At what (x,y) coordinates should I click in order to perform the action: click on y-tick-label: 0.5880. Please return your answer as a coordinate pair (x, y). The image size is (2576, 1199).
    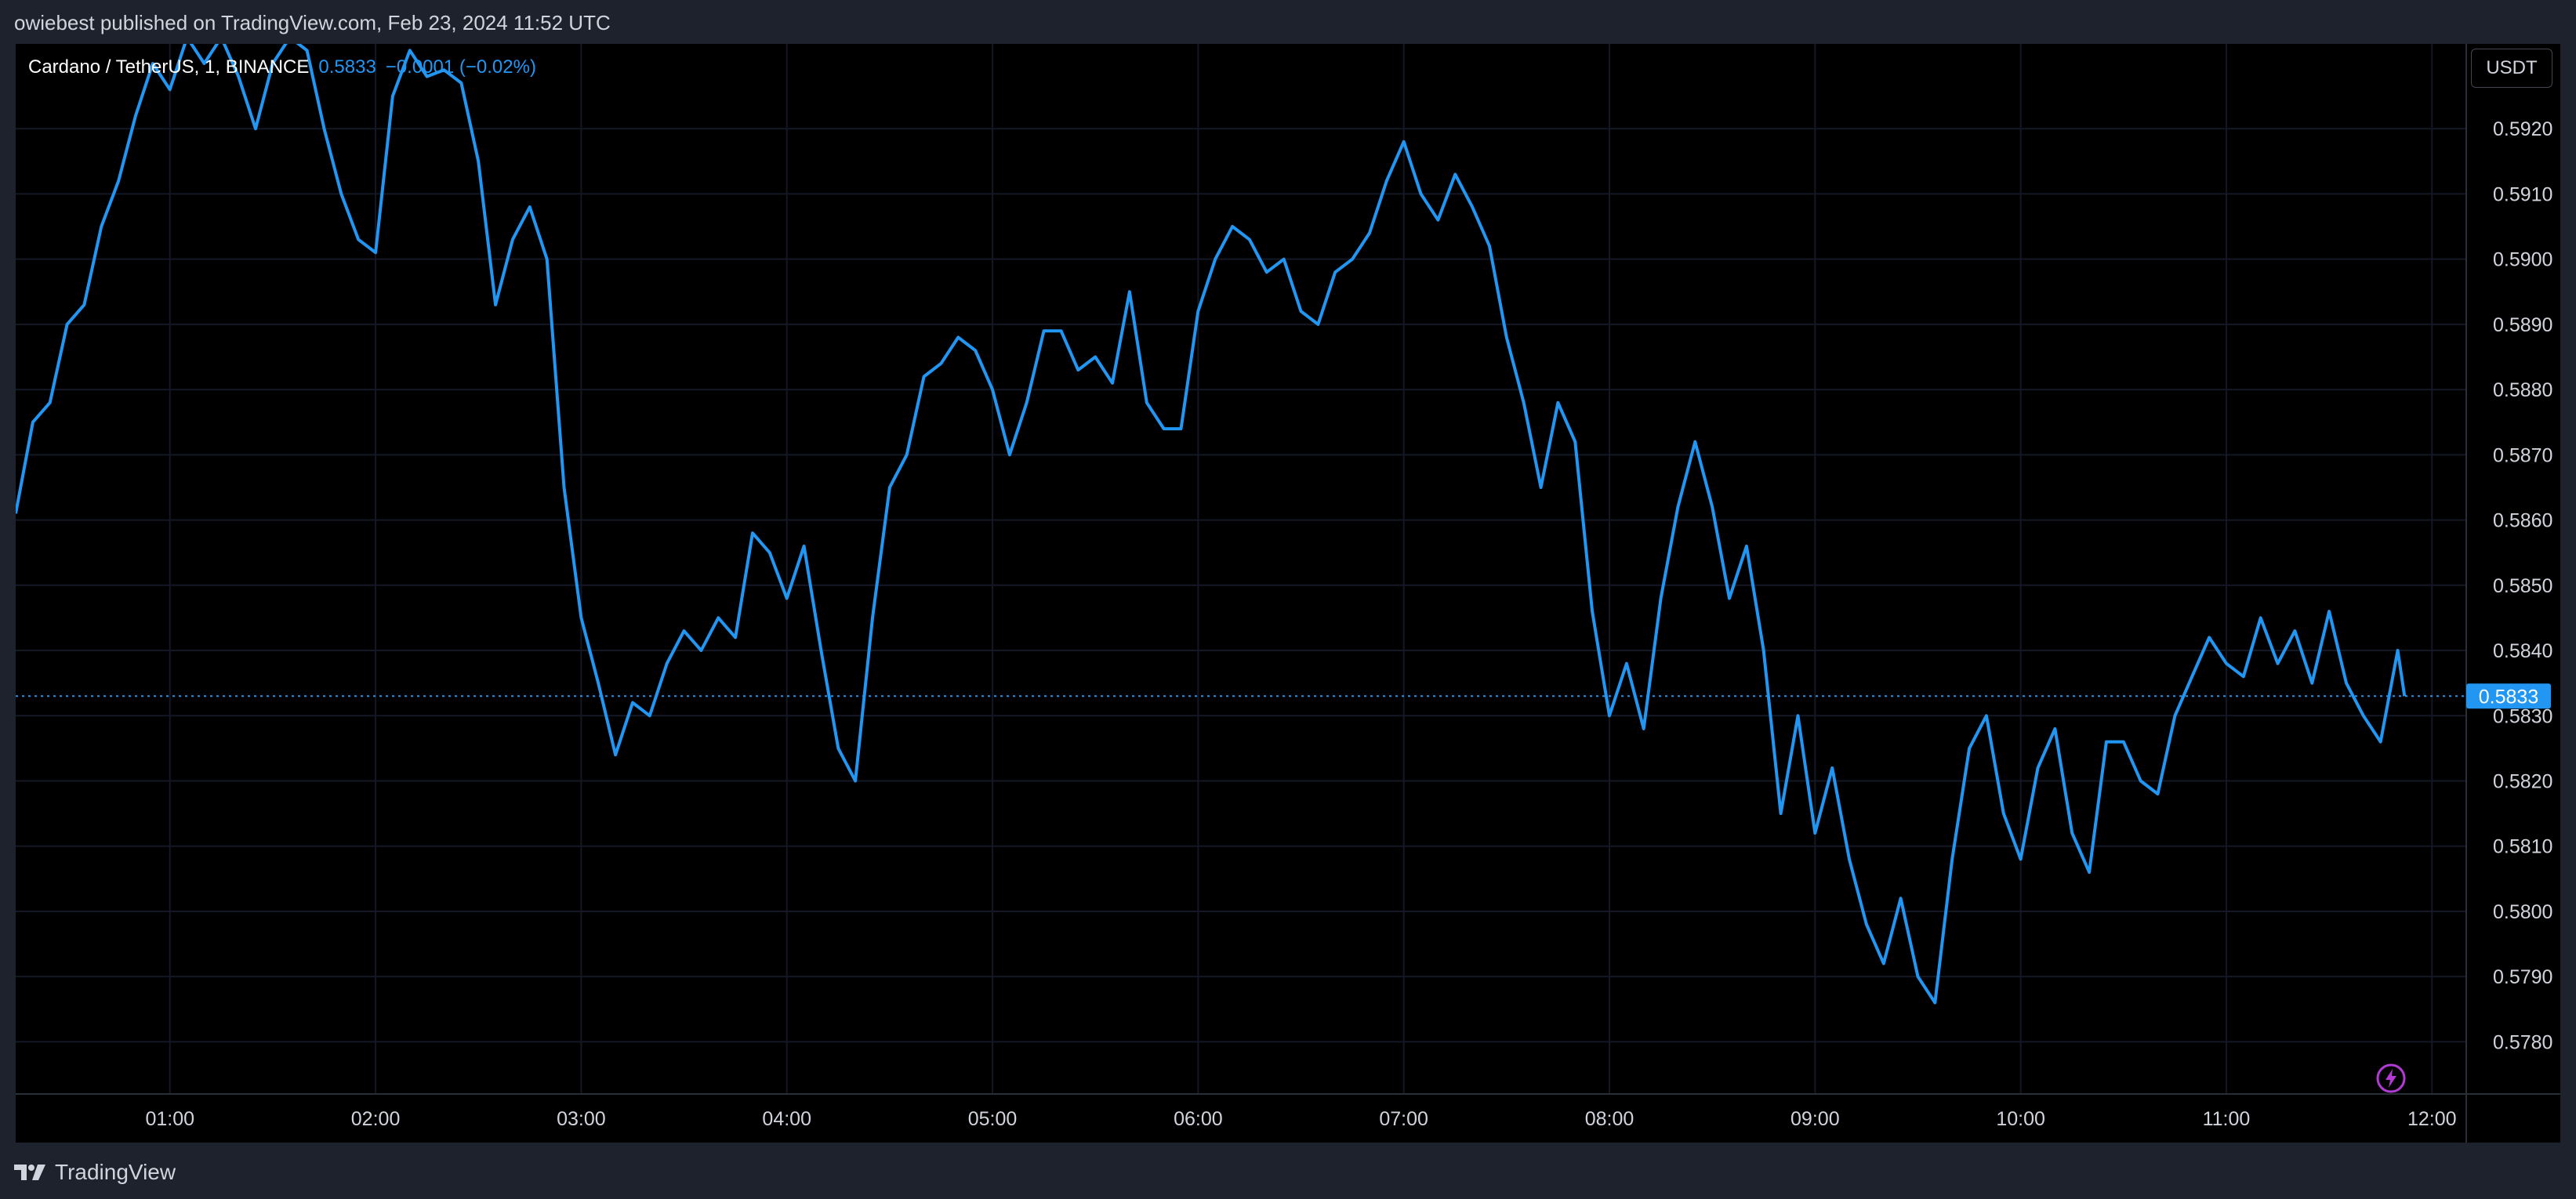
    Looking at the image, I should click on (2522, 390).